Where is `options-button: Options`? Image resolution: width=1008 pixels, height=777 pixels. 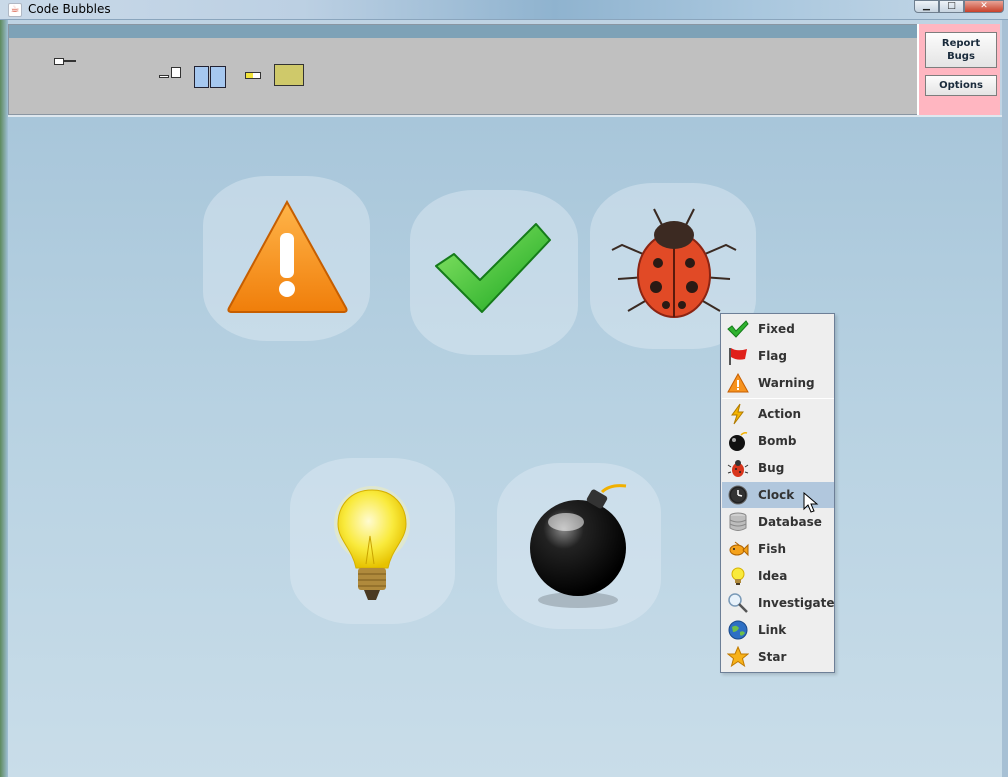
options-button: Options is located at coordinates (961, 85).